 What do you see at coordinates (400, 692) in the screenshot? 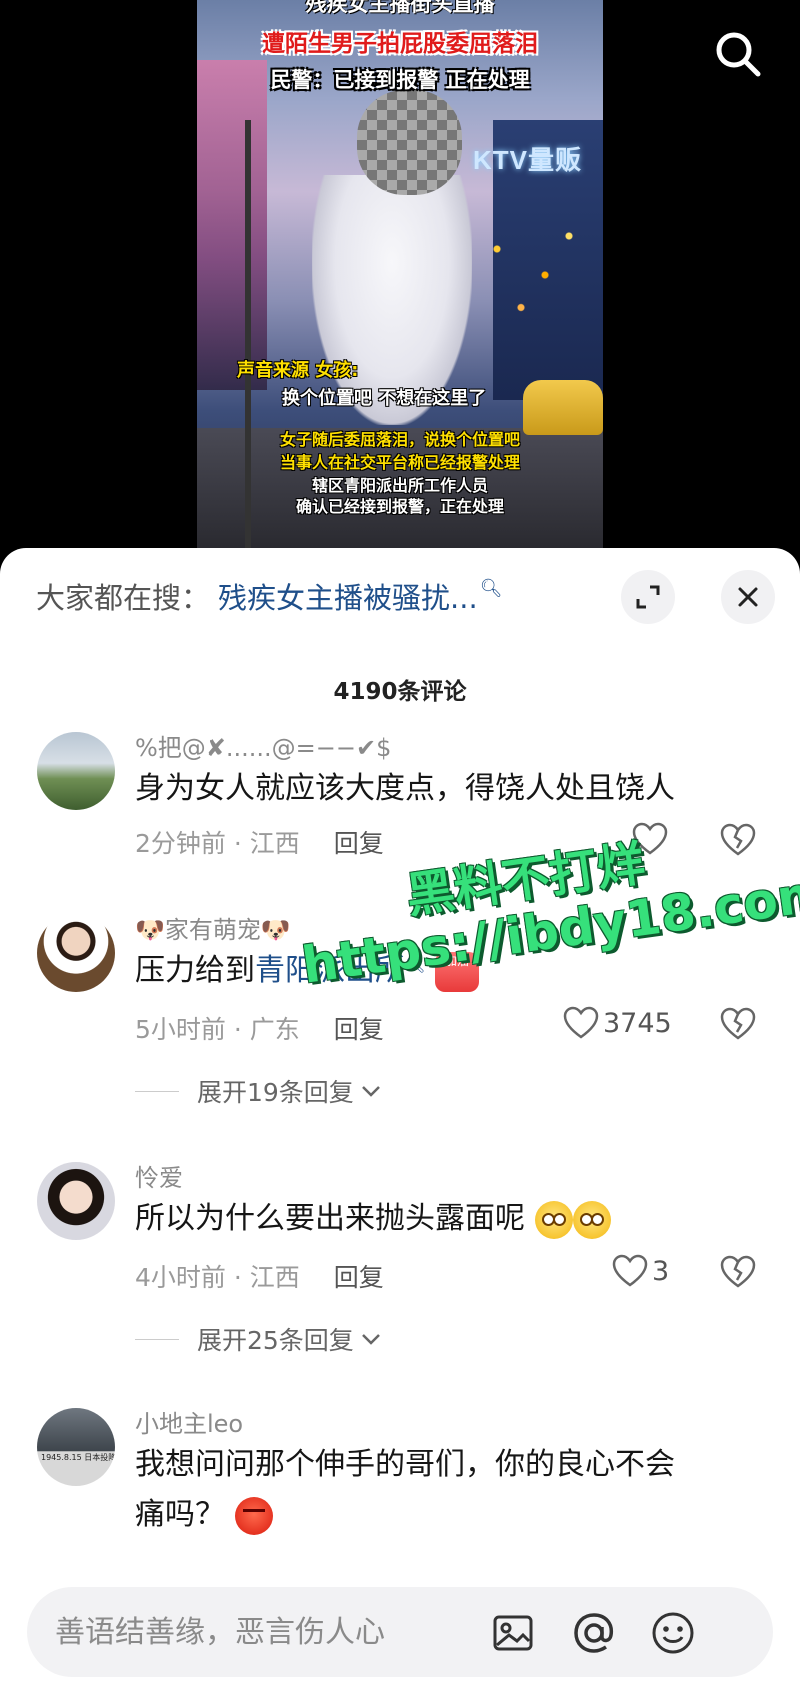
I see `comment-count: 4190条评论` at bounding box center [400, 692].